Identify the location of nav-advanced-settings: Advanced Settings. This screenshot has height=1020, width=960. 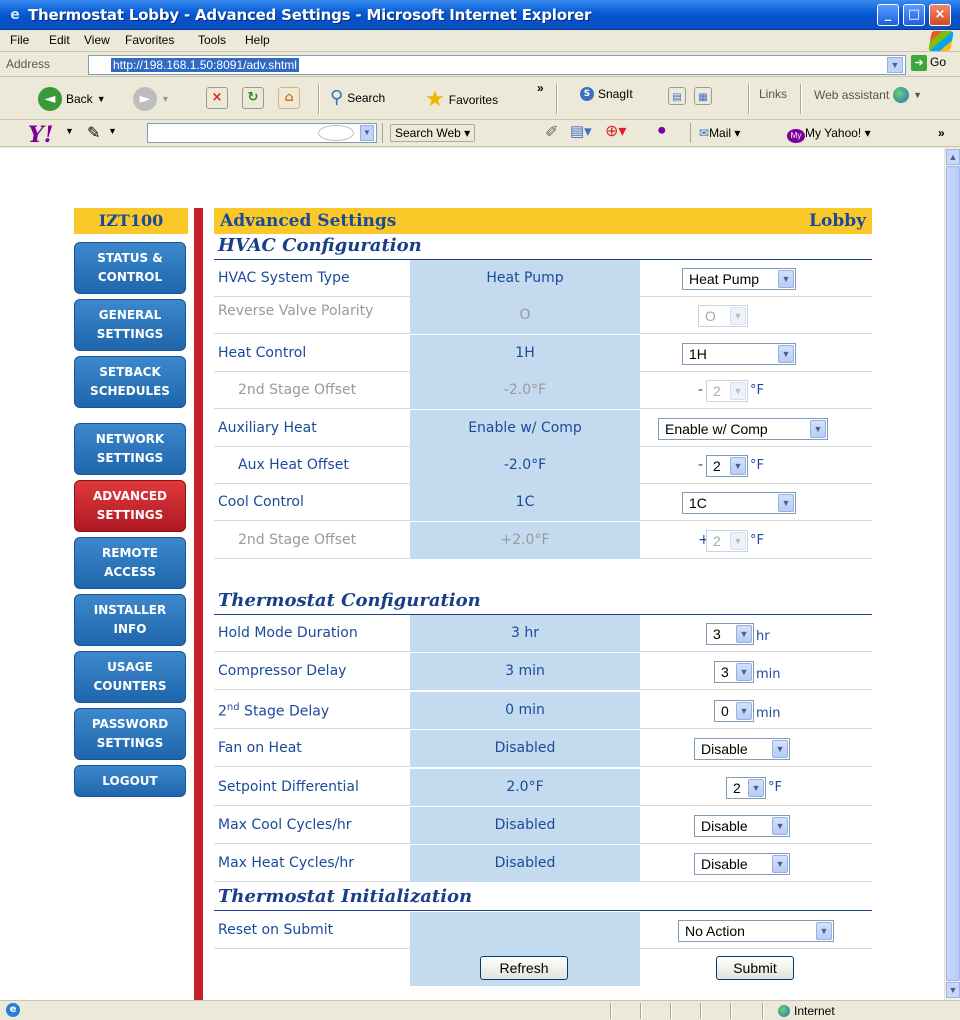
(130, 506).